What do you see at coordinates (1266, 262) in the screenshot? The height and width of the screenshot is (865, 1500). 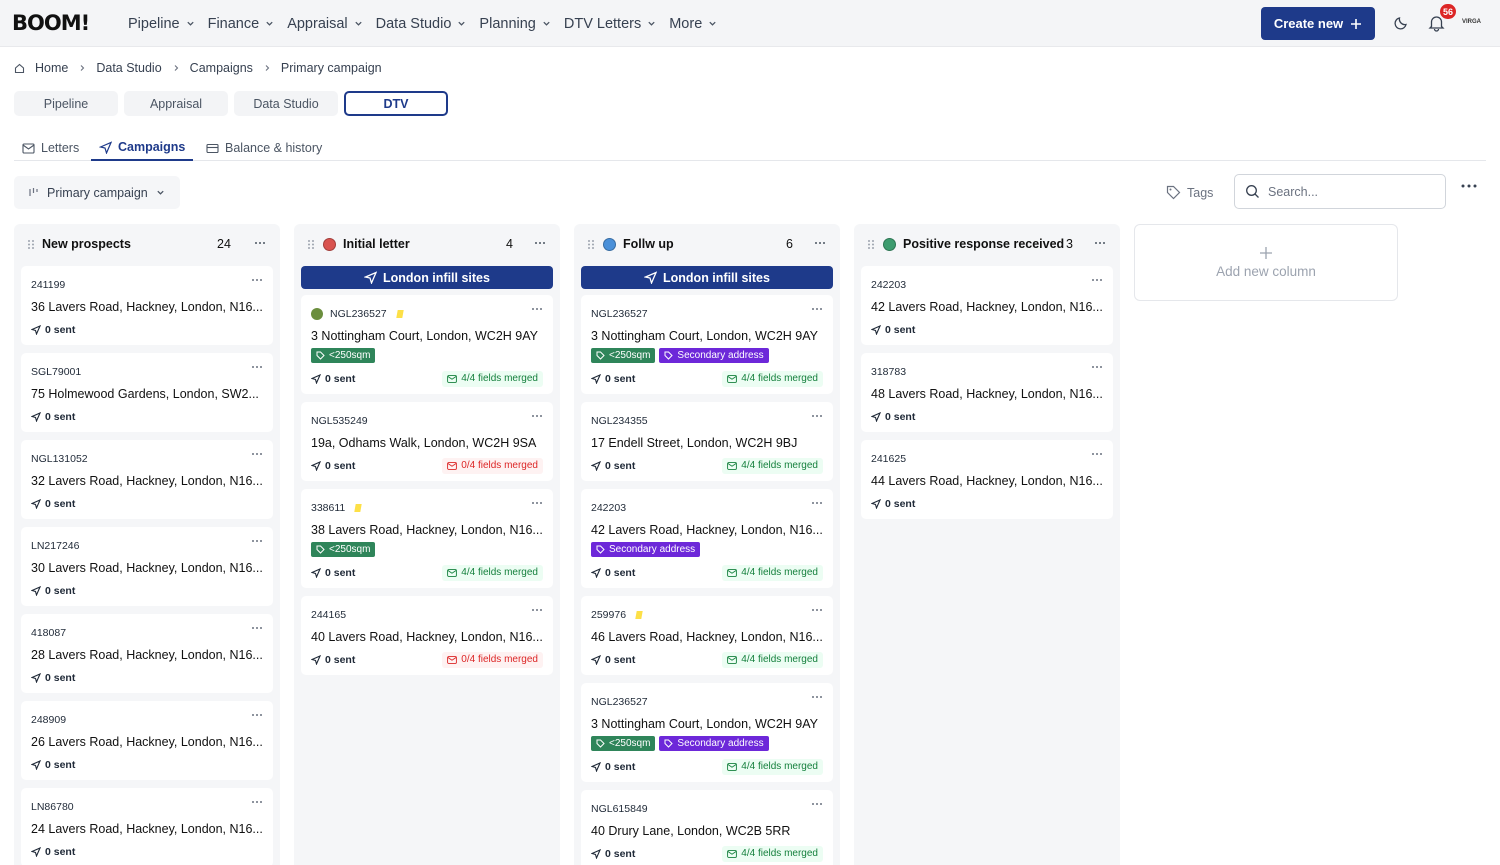 I see `add-new-column-button: Add new column` at bounding box center [1266, 262].